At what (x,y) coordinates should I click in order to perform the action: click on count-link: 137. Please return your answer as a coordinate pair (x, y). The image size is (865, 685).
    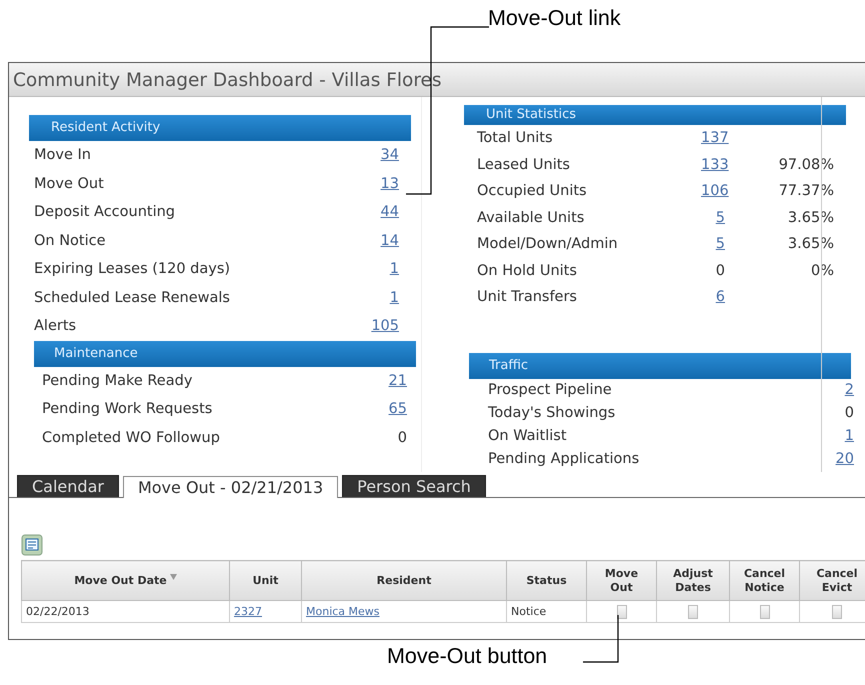
    Looking at the image, I should click on (713, 138).